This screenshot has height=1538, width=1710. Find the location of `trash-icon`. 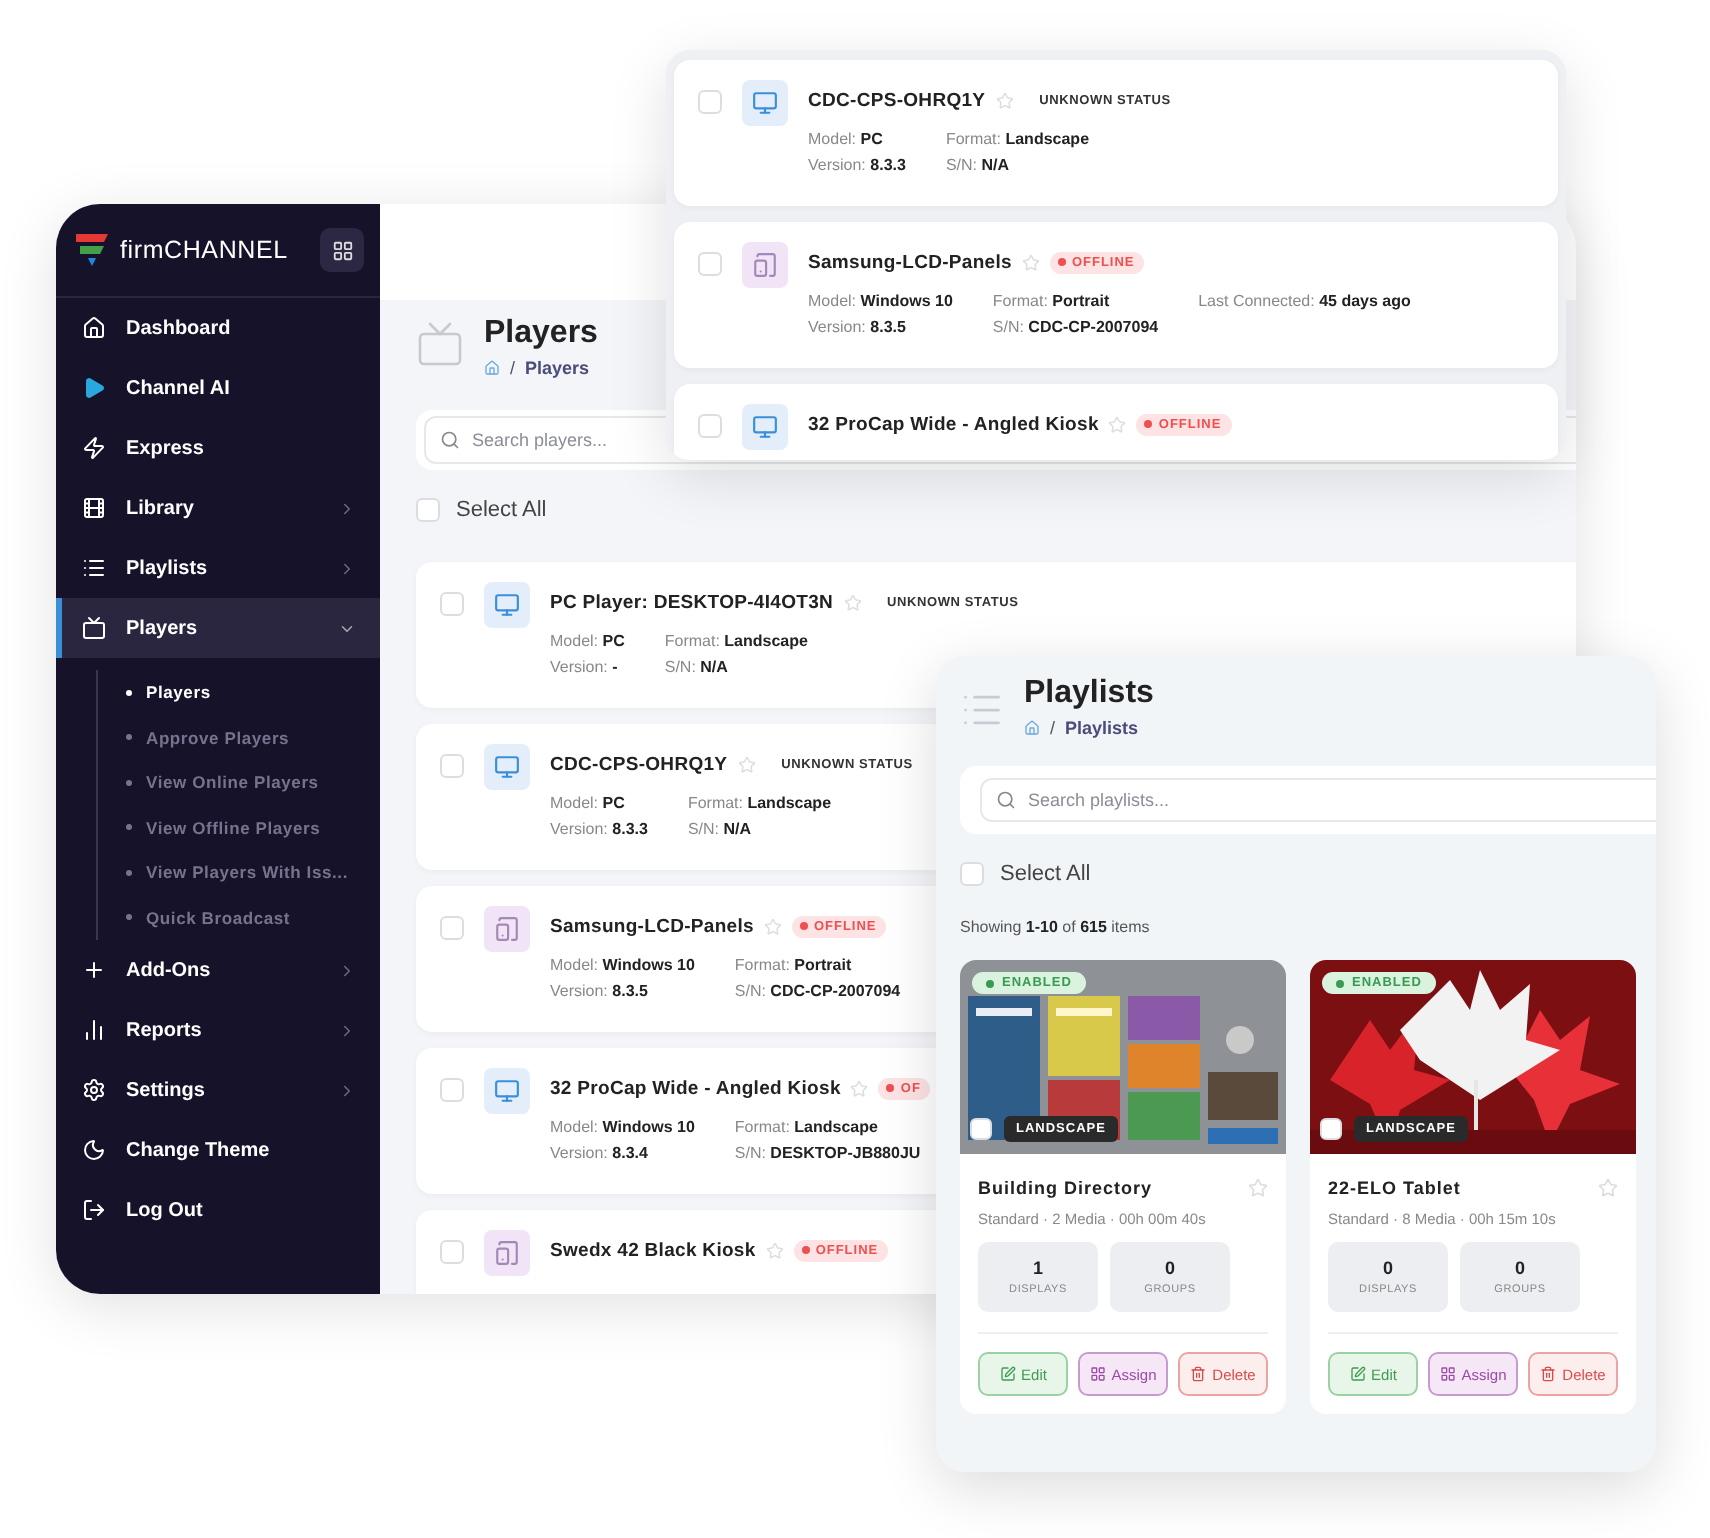

trash-icon is located at coordinates (1548, 1374).